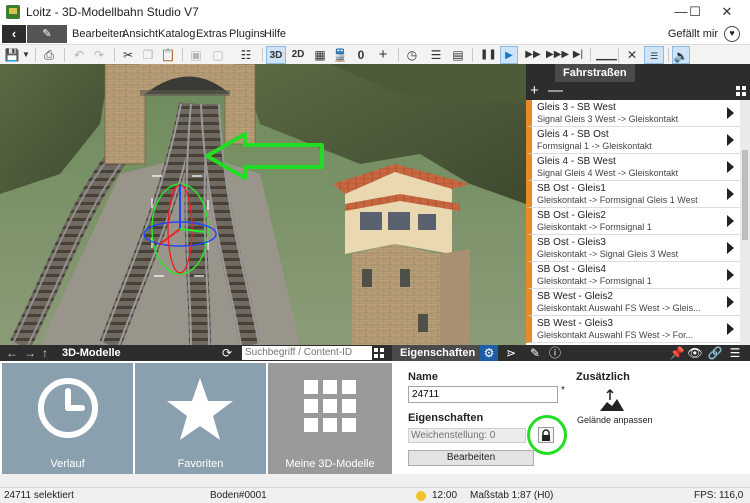 This screenshot has width=750, height=503. I want to click on fps-status: FPS: 116,0, so click(719, 495).